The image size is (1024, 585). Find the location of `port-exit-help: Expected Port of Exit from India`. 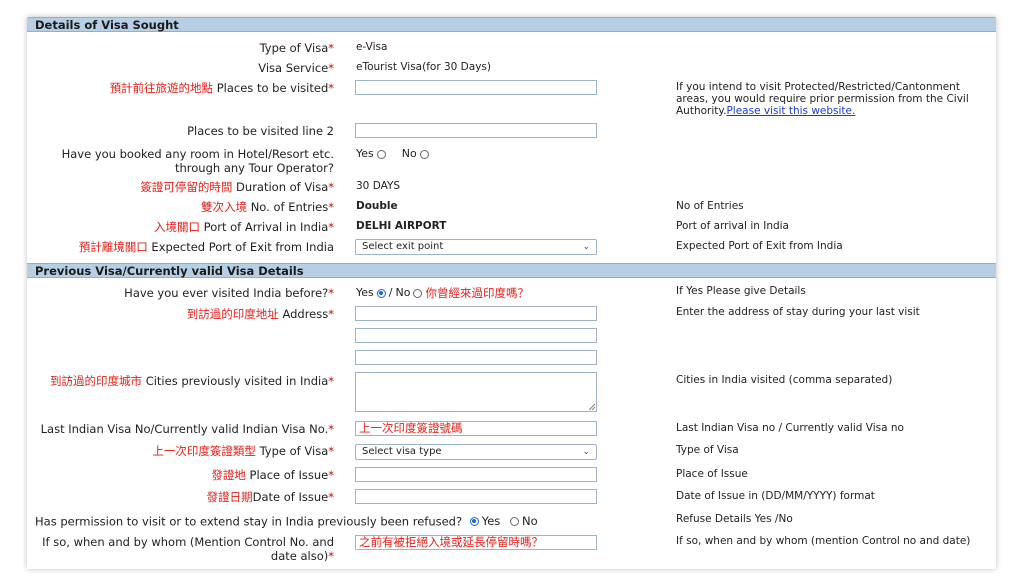

port-exit-help: Expected Port of Exit from India is located at coordinates (759, 246).